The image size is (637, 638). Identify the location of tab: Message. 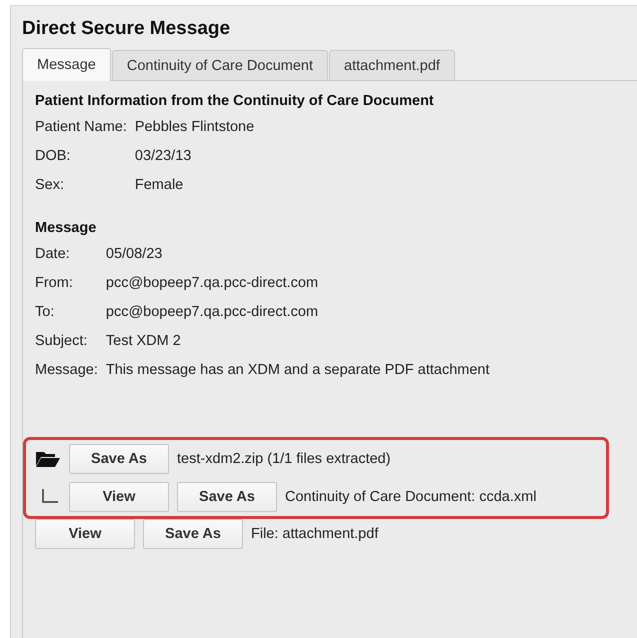
(66, 64).